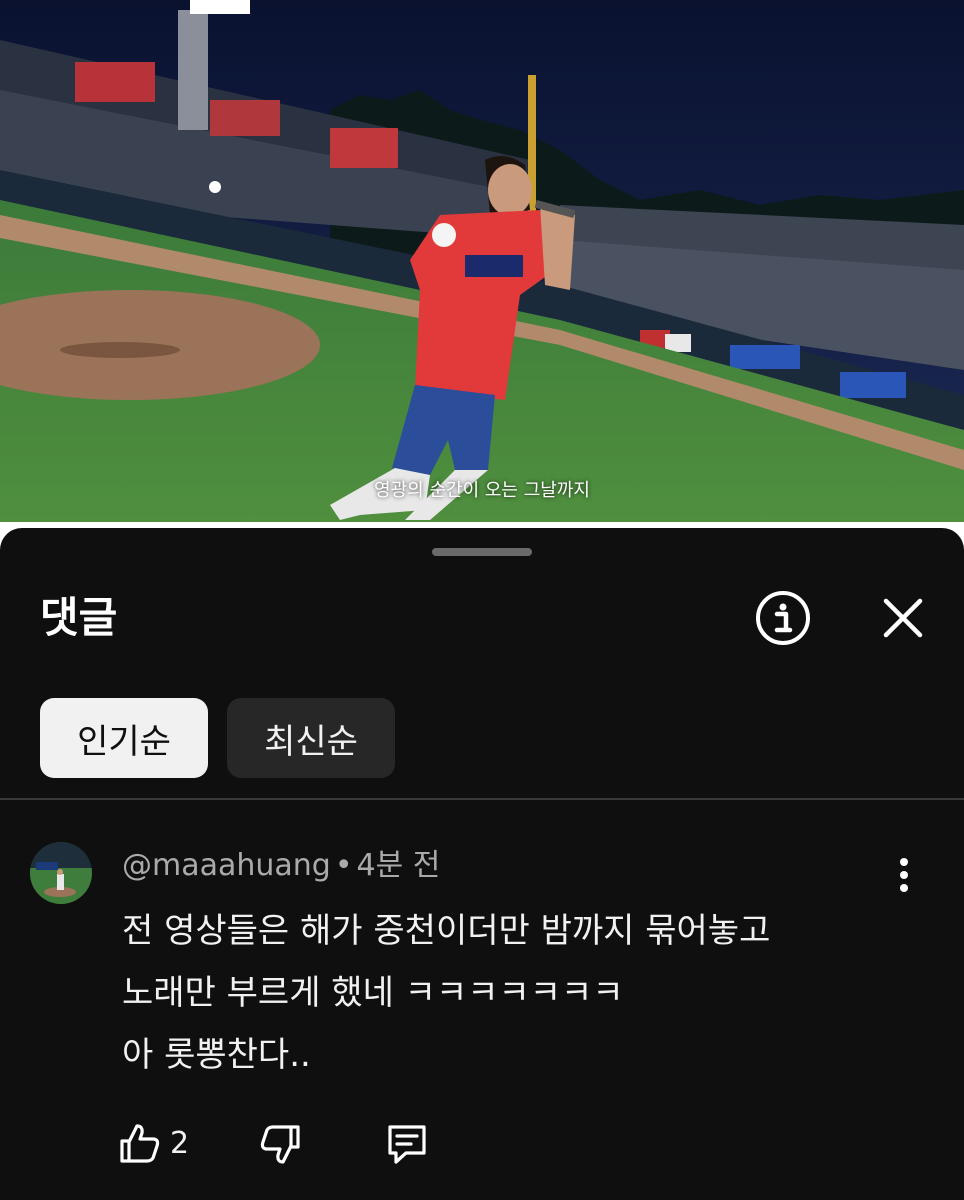 This screenshot has height=1200, width=964. I want to click on comment-more-button, so click(904, 875).